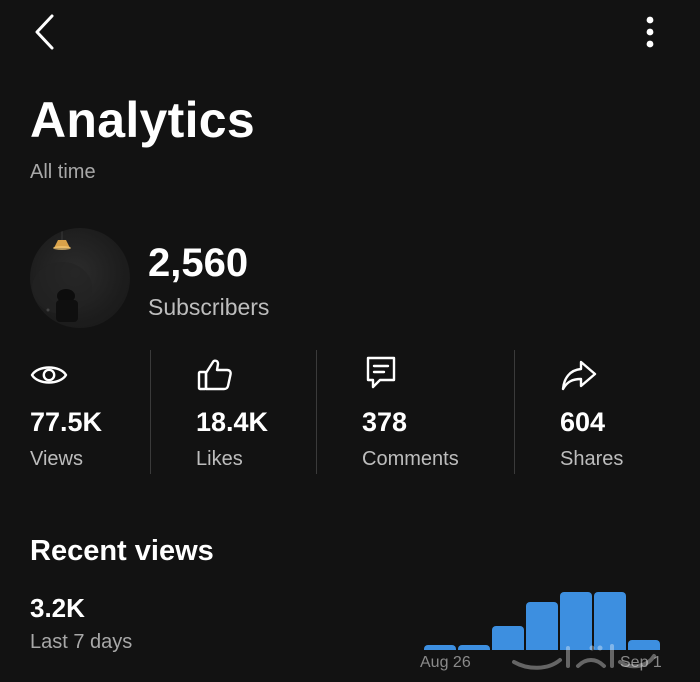  What do you see at coordinates (381, 373) in the screenshot?
I see `comment-icon` at bounding box center [381, 373].